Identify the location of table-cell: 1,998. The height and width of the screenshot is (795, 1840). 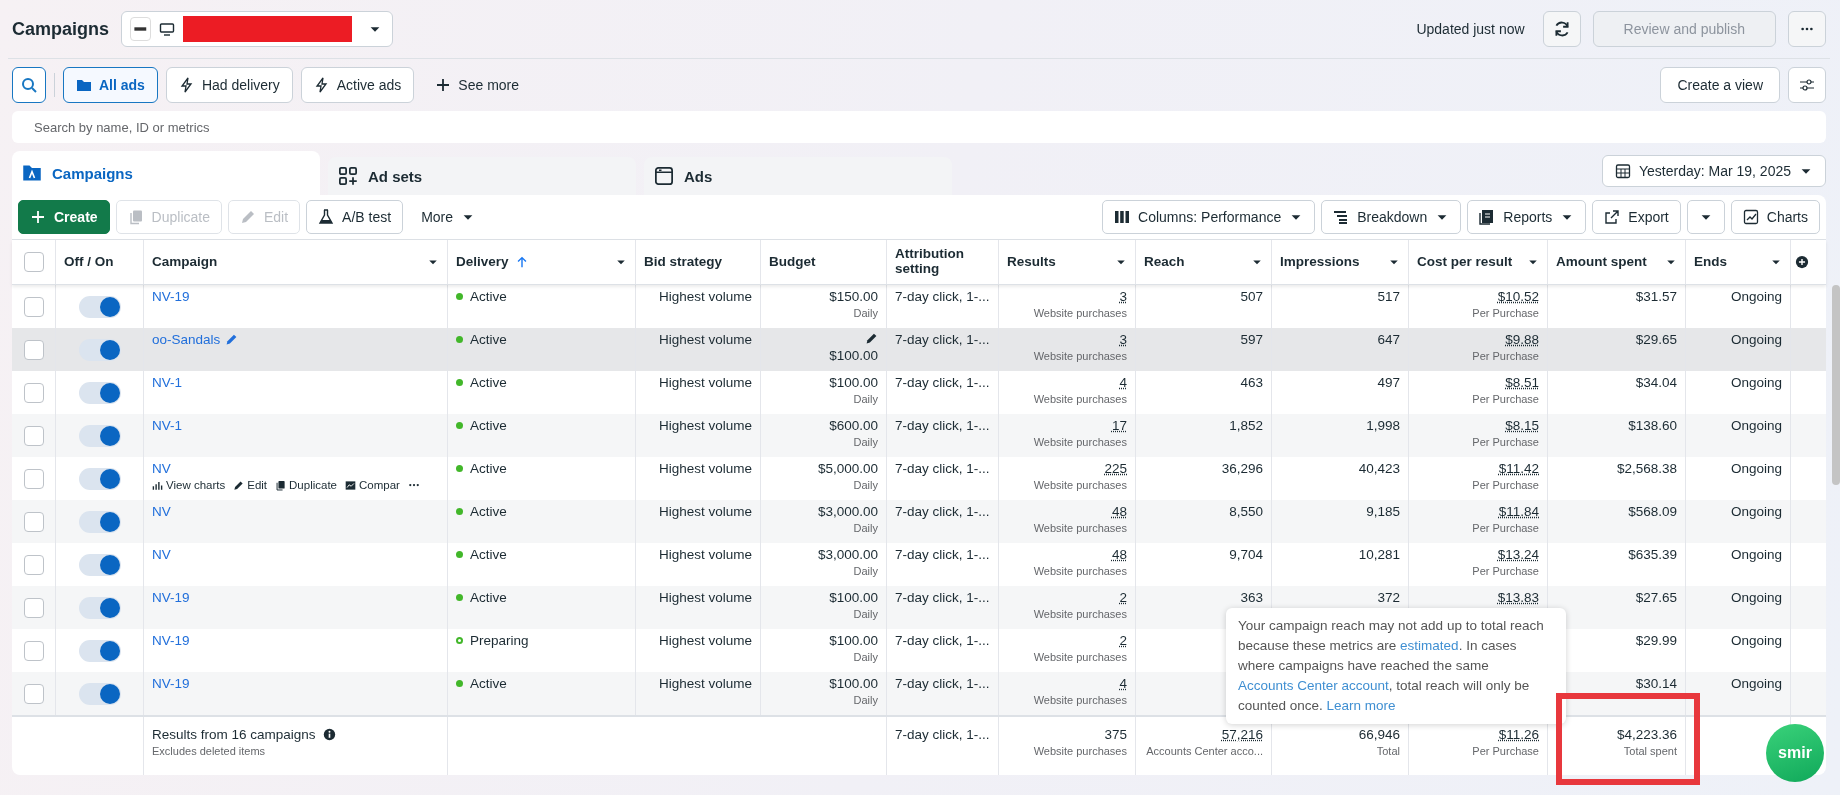
(1383, 425).